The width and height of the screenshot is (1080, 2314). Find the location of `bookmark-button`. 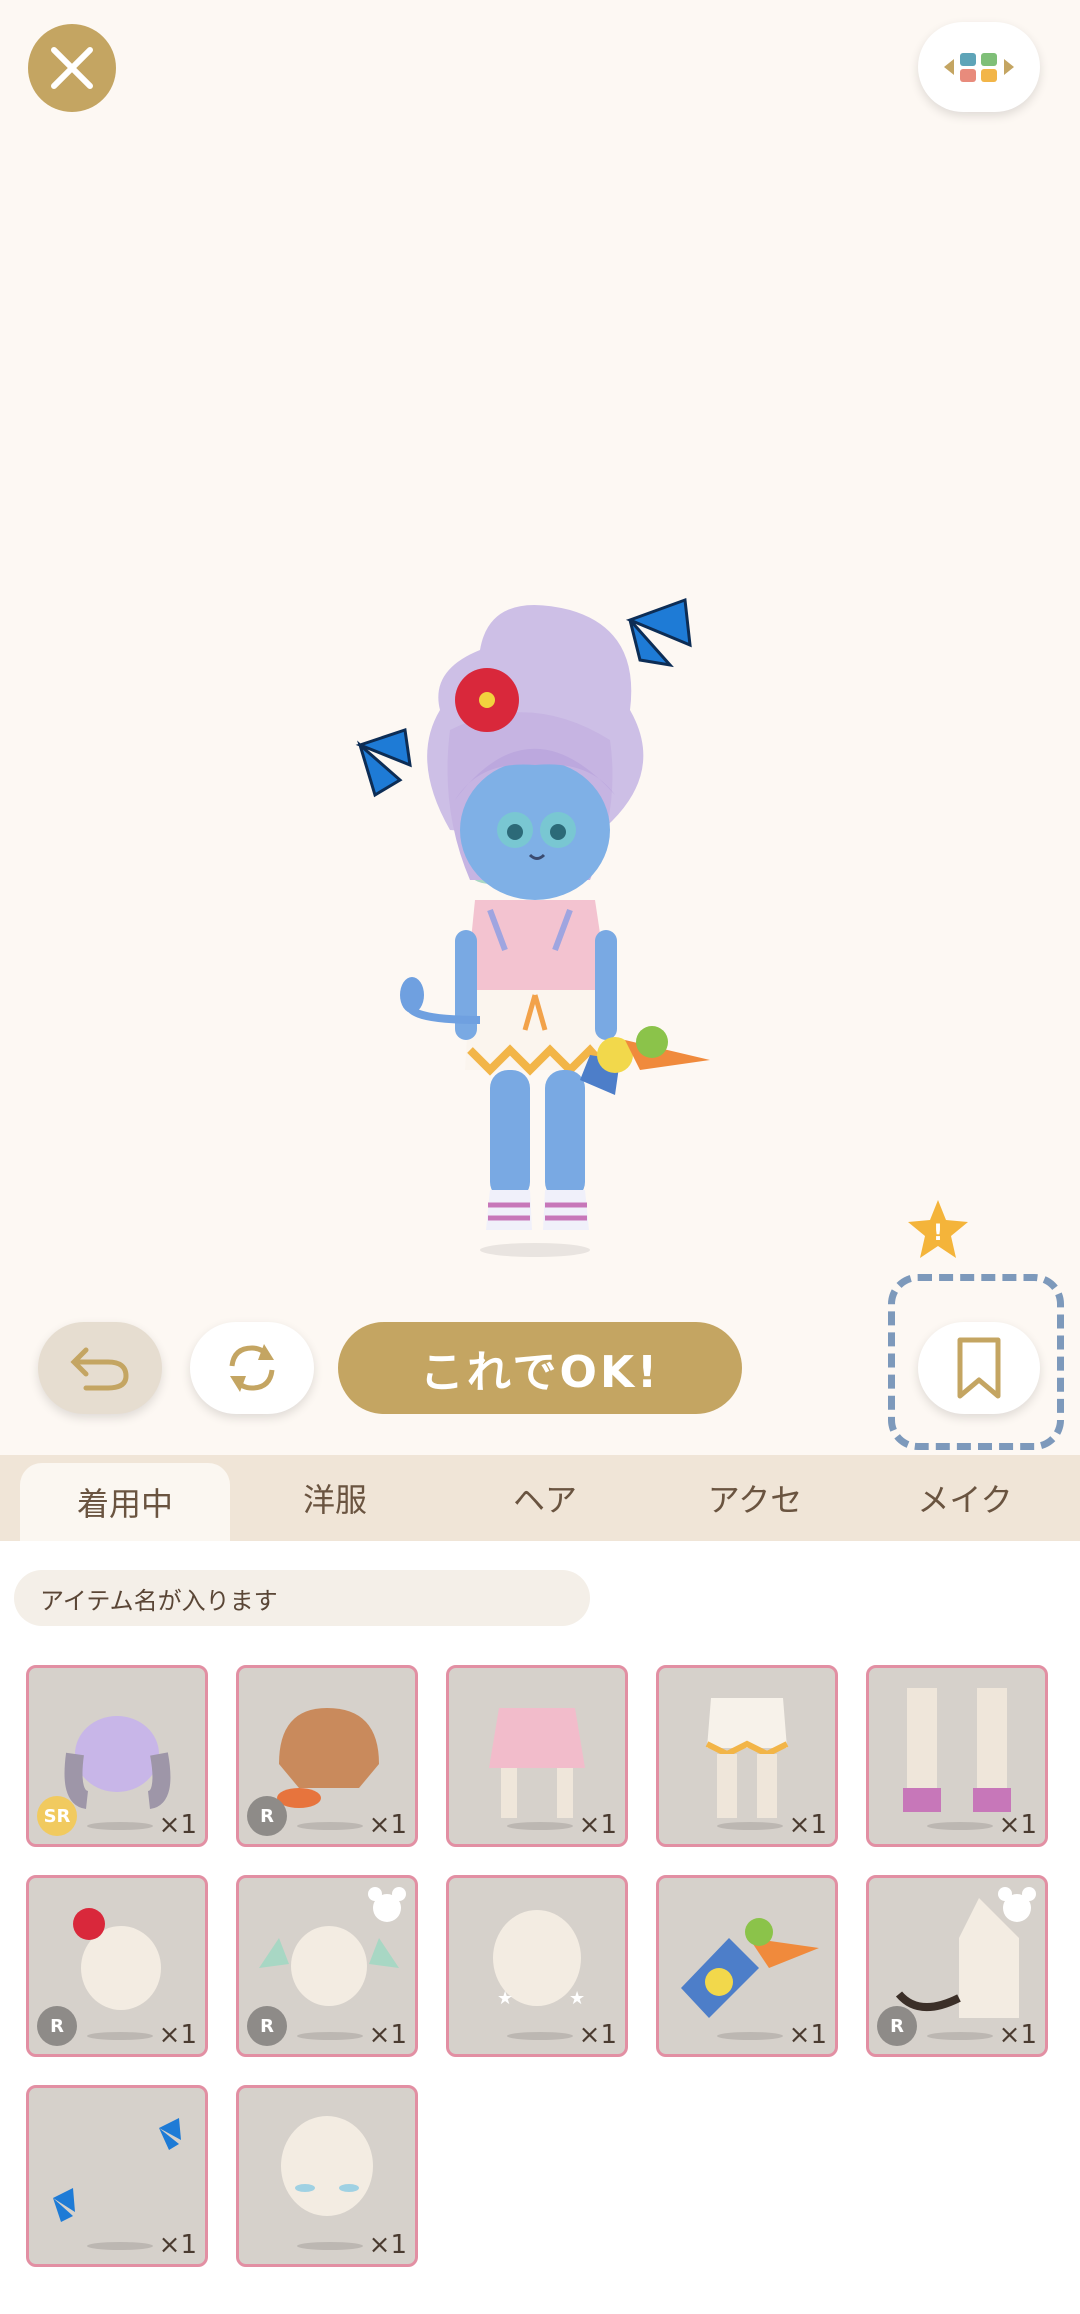

bookmark-button is located at coordinates (979, 1368).